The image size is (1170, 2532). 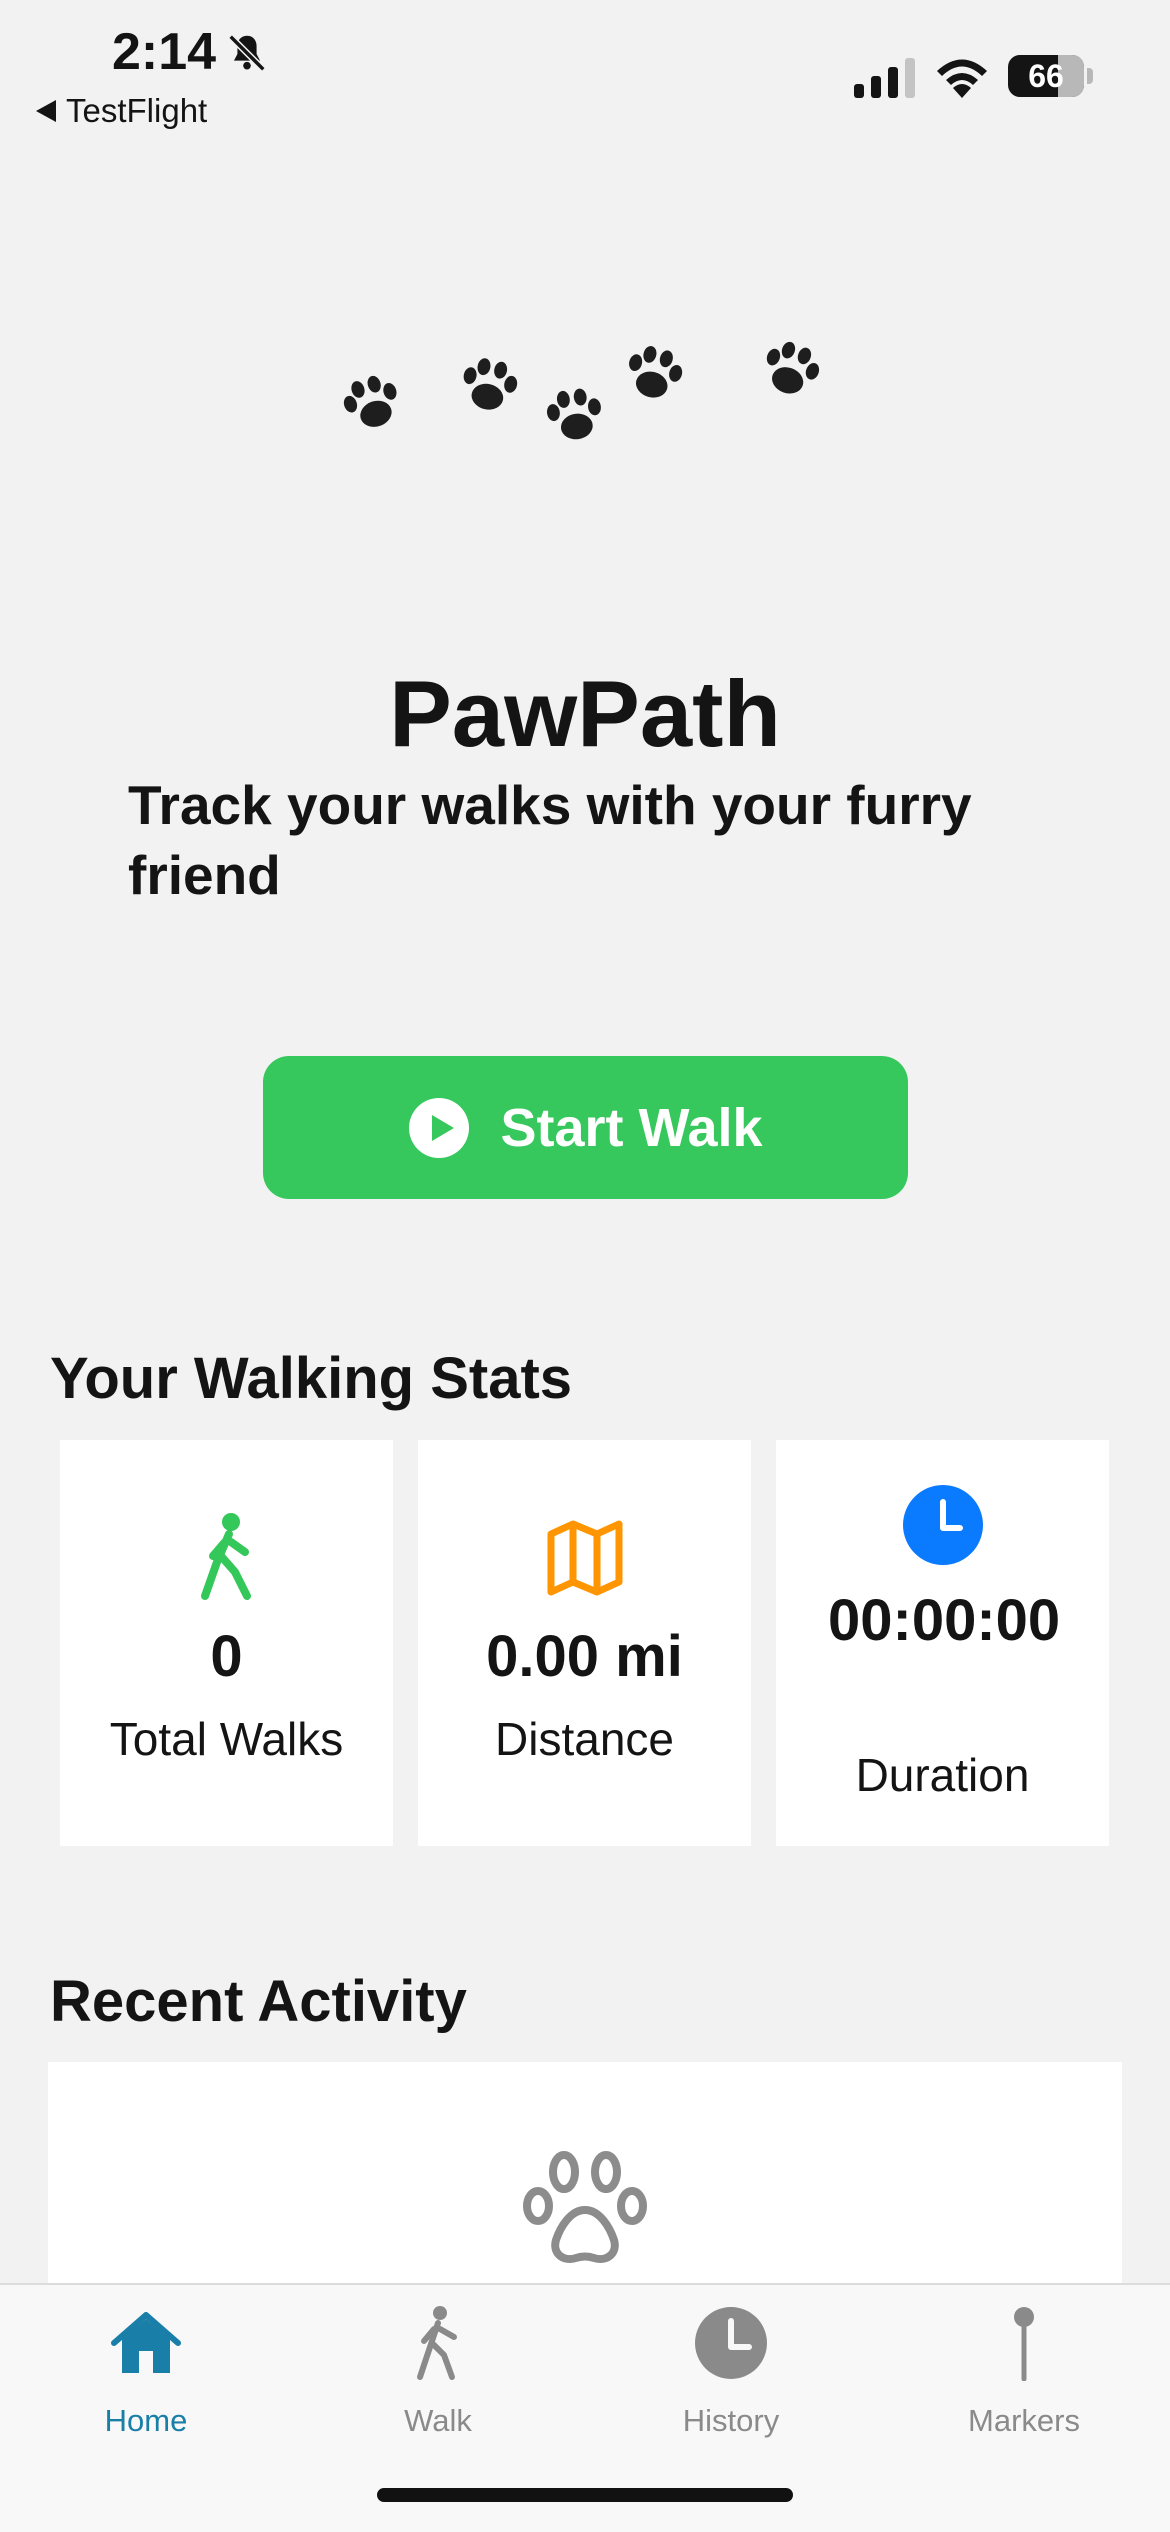 I want to click on tab-label: Home, so click(x=146, y=2420).